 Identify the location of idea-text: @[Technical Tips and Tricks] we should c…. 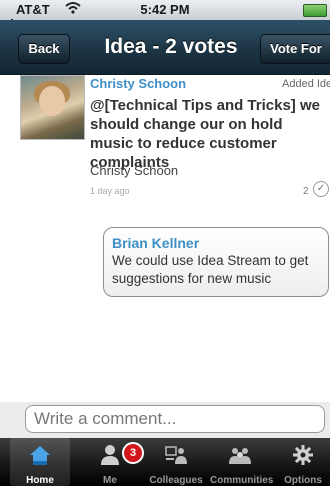
(205, 134).